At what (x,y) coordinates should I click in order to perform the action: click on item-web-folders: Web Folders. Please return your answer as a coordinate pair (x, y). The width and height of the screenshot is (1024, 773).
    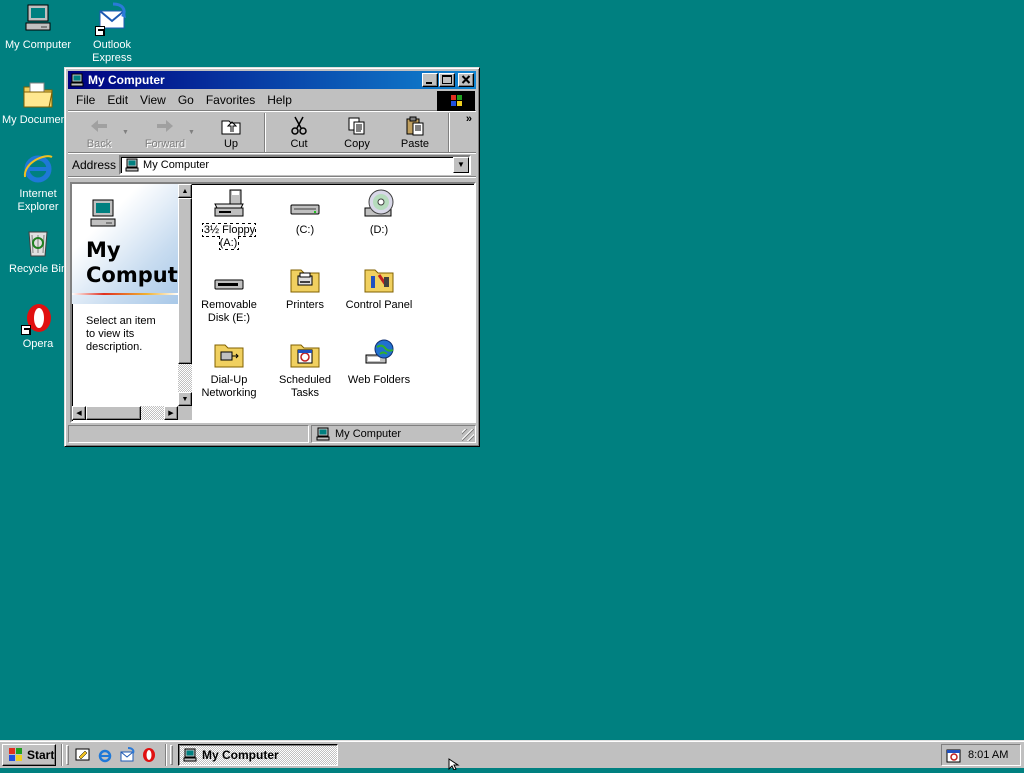
    Looking at the image, I should click on (379, 361).